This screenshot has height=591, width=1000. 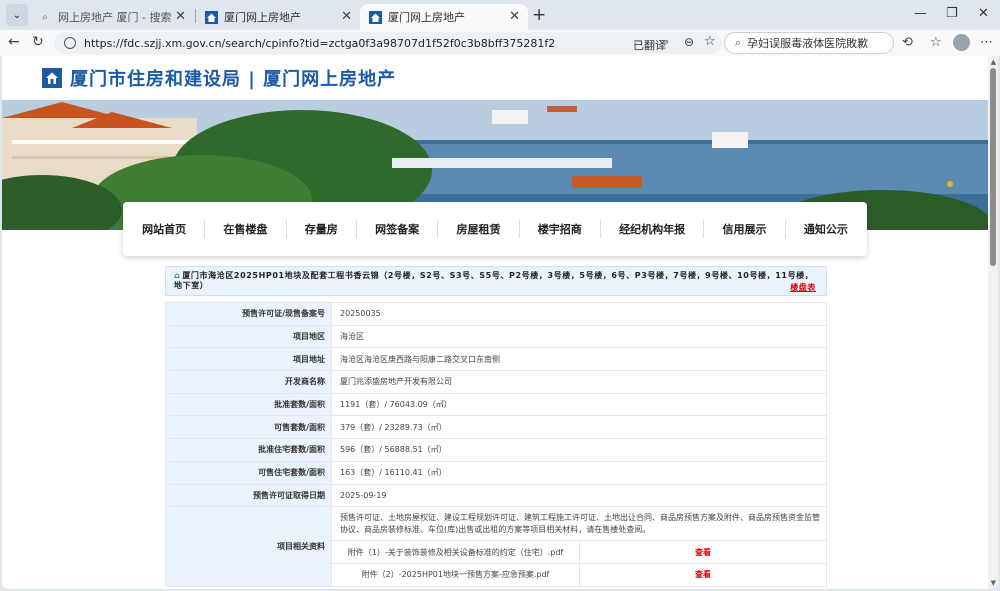 What do you see at coordinates (993, 62) in the screenshot?
I see `scroll-up-icon: ▲` at bounding box center [993, 62].